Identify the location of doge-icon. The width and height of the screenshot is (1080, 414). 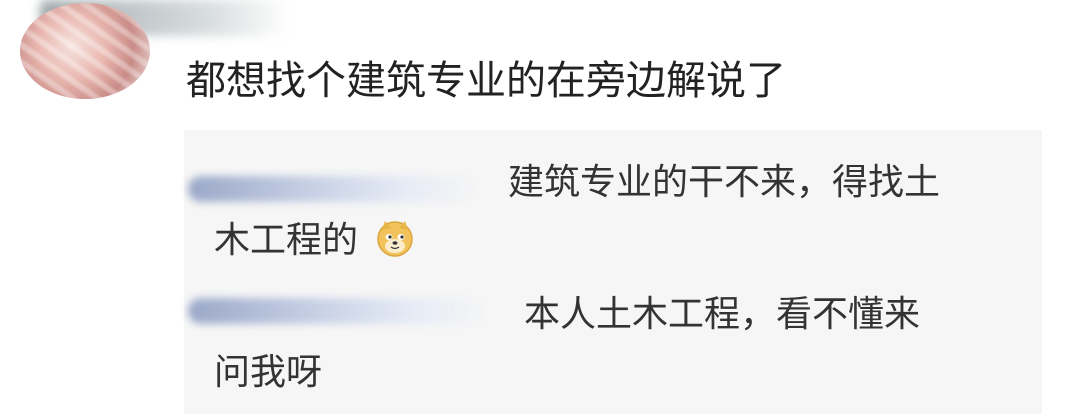
(395, 238).